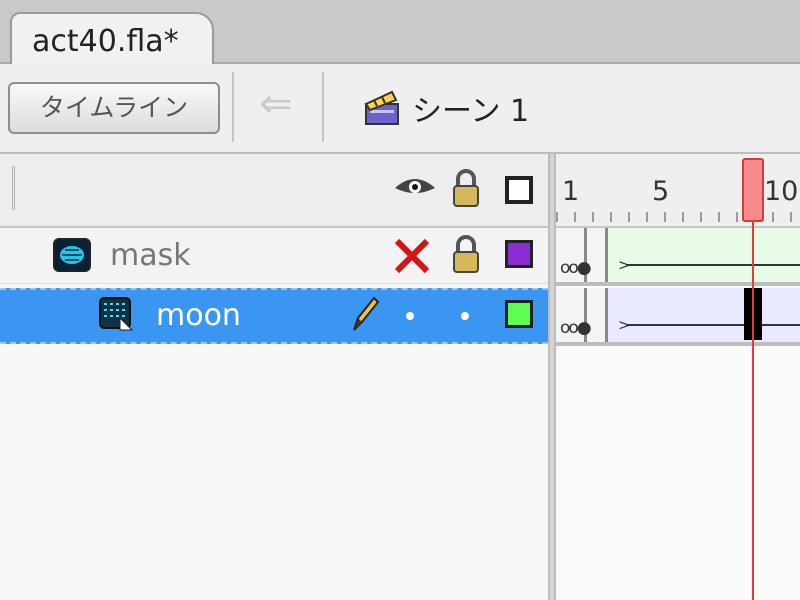 The image size is (800, 600). I want to click on ruler-label: 1, so click(571, 191).